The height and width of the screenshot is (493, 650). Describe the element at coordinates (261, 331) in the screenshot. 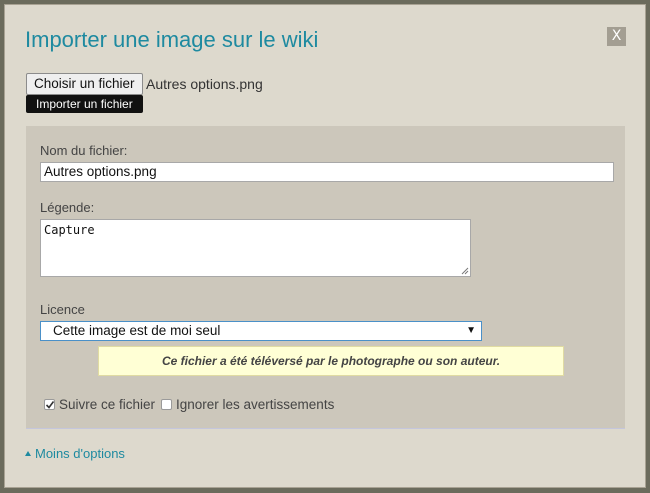

I see `license-select: Cette image est de moi seul ▼` at that location.